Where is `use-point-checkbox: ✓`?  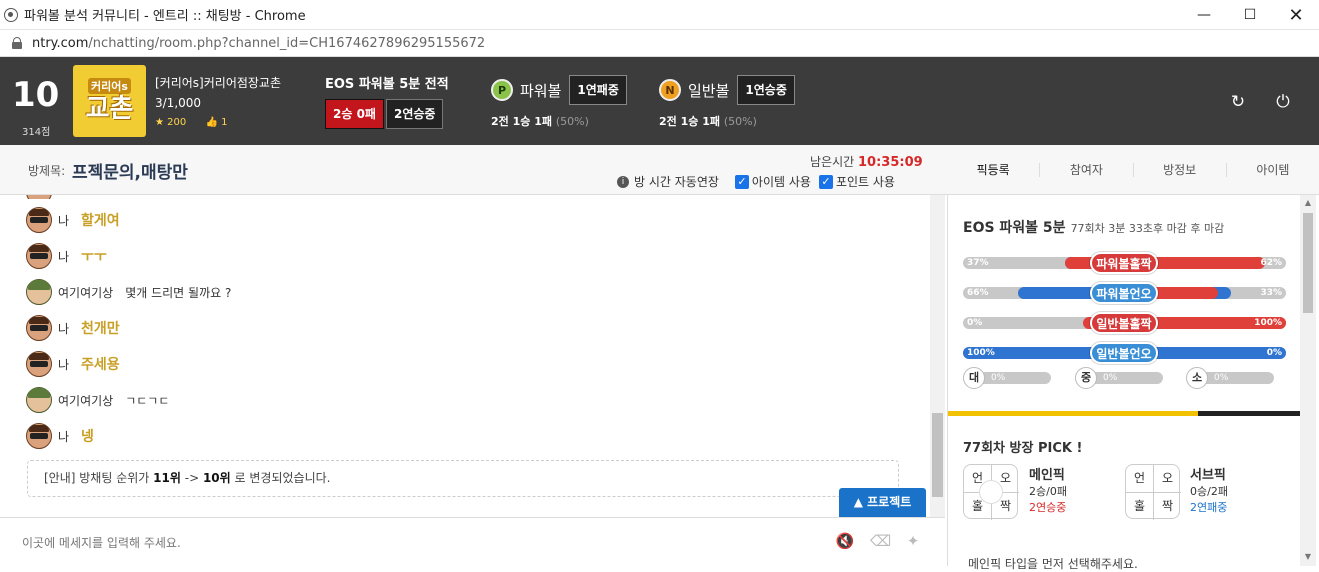 use-point-checkbox: ✓ is located at coordinates (825, 181).